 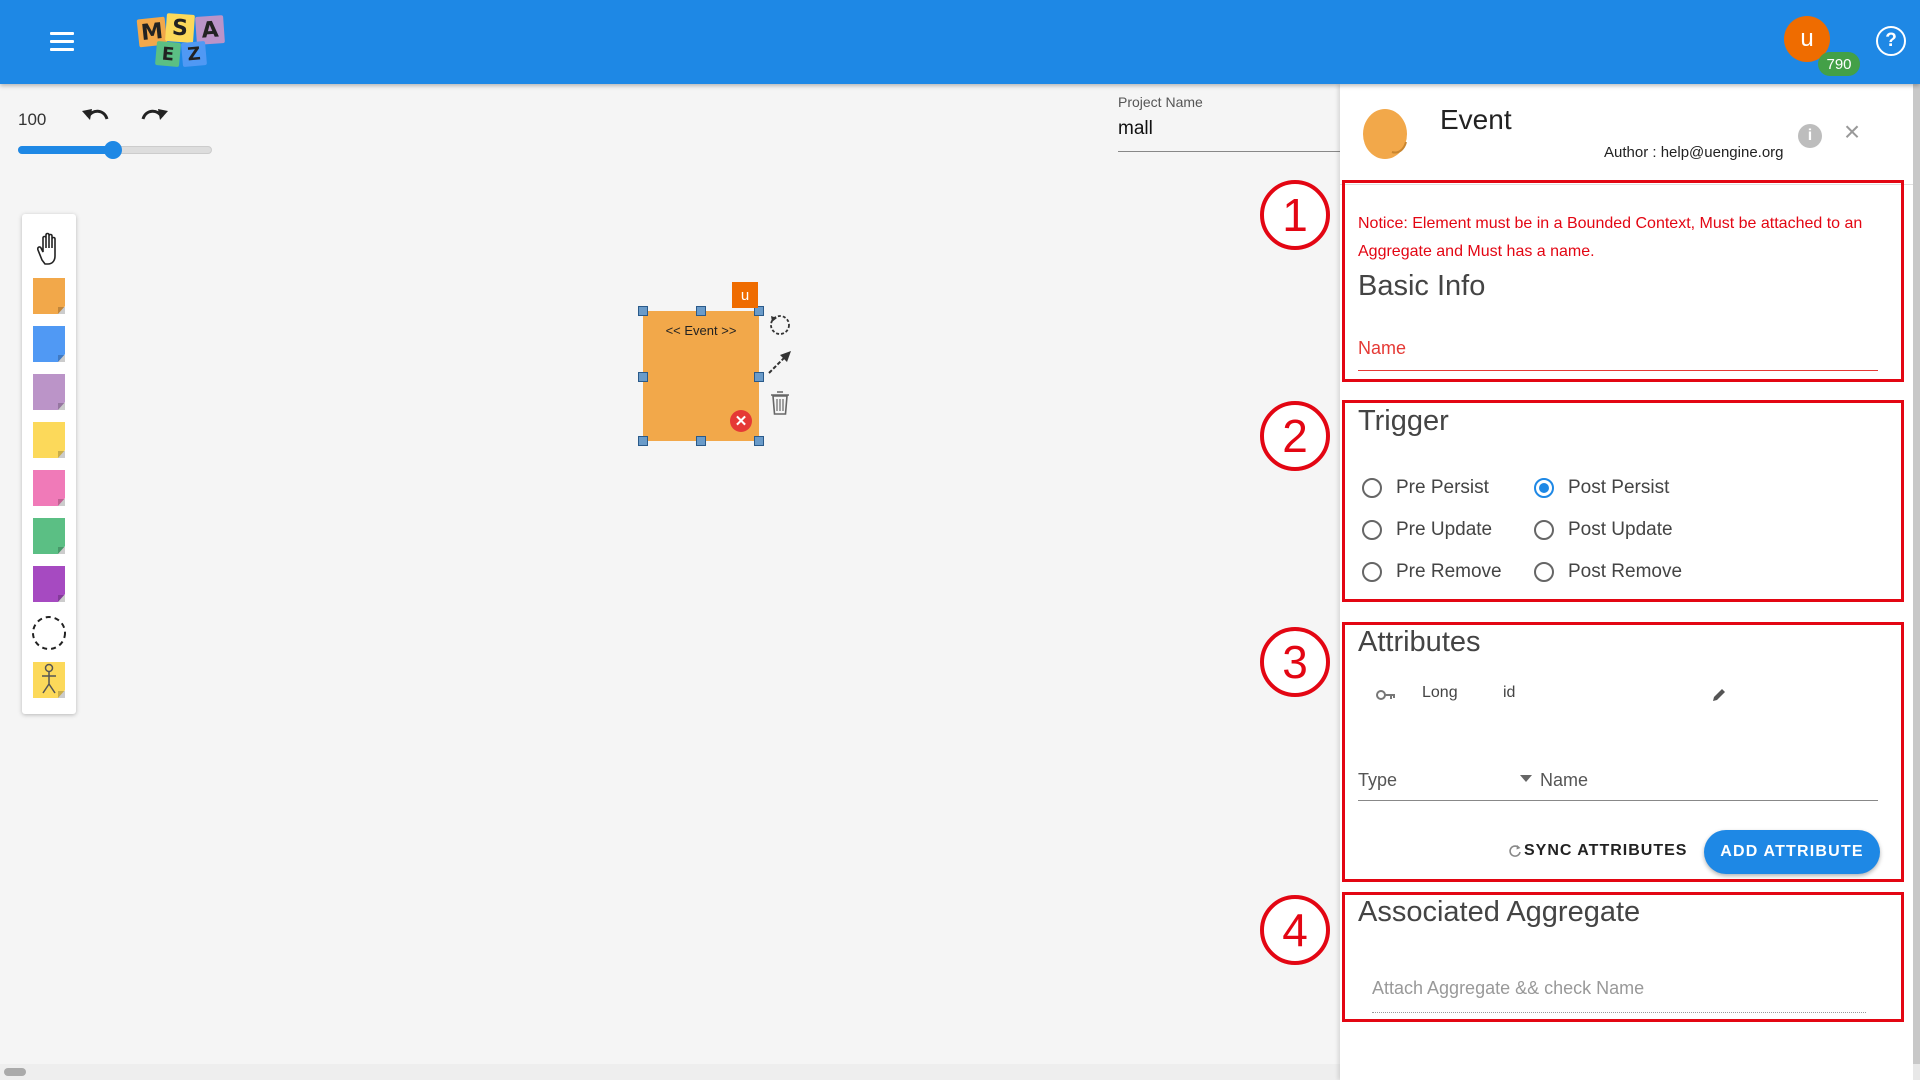 What do you see at coordinates (1295, 662) in the screenshot?
I see `annotation-number: 3` at bounding box center [1295, 662].